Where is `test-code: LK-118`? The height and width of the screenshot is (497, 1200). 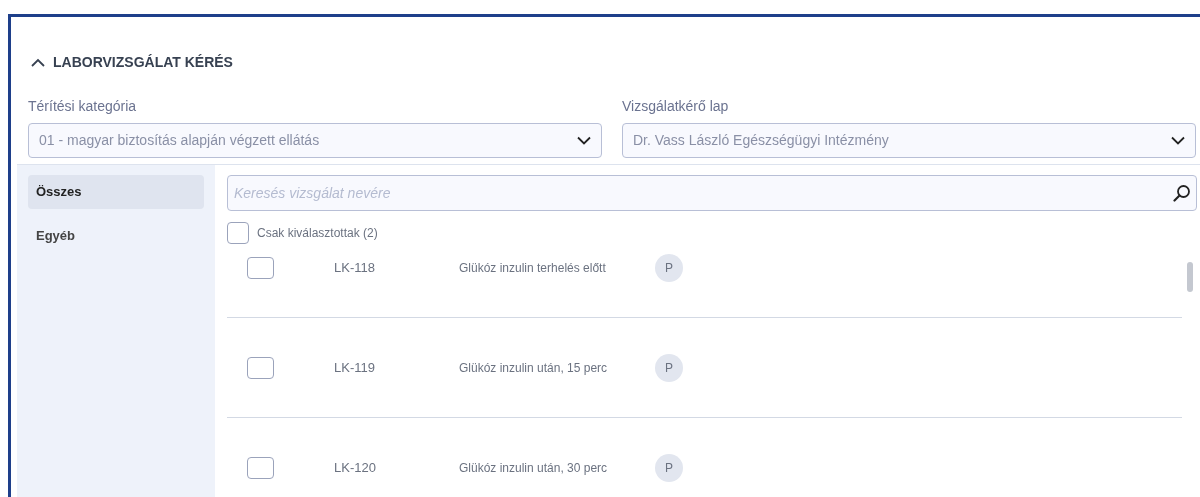 test-code: LK-118 is located at coordinates (355, 267).